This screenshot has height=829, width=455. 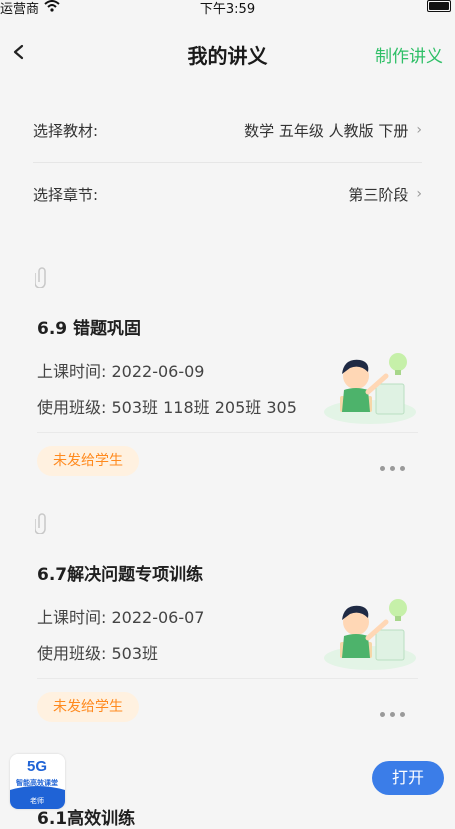 What do you see at coordinates (326, 130) in the screenshot?
I see `textbook-value: 数学 五年级 人教版 下册` at bounding box center [326, 130].